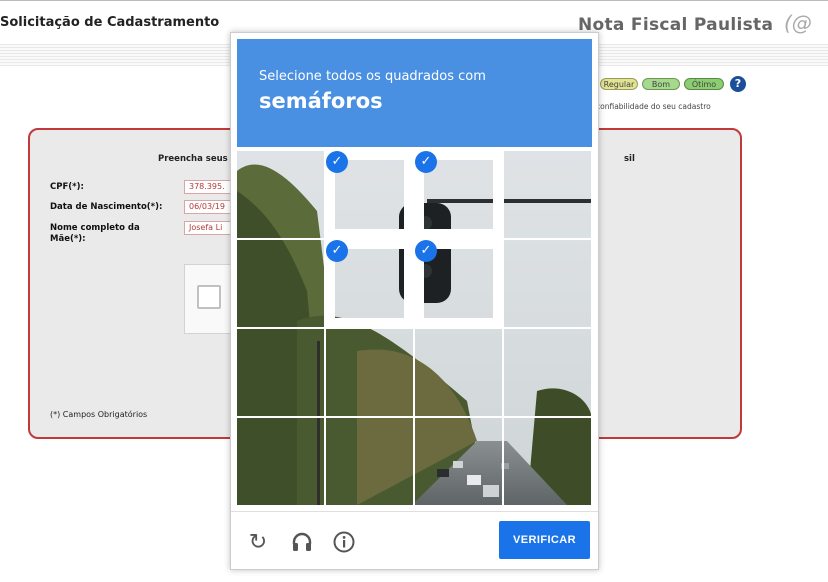 This screenshot has height=582, width=828. Describe the element at coordinates (110, 22) in the screenshot. I see `page-title: Solicitação de Cadastramento` at that location.